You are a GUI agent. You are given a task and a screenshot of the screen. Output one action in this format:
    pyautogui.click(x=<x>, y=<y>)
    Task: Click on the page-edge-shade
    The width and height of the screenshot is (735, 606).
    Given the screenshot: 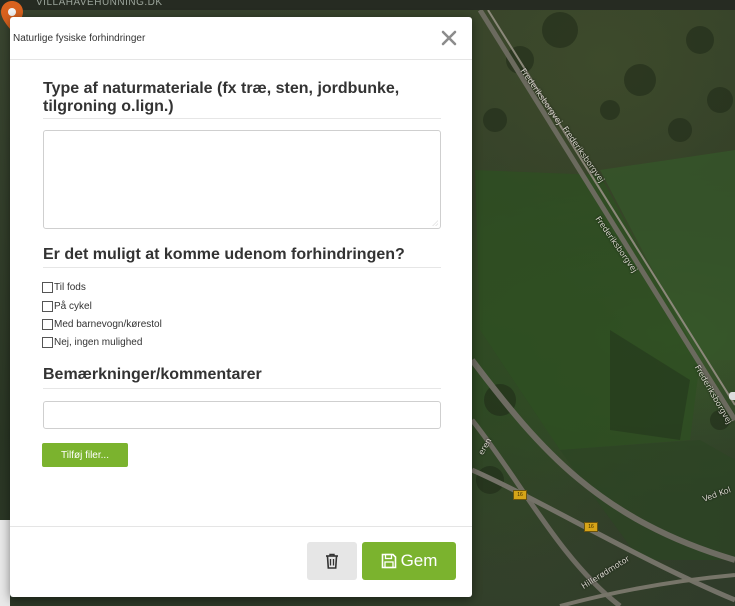 What is the action you would take?
    pyautogui.click(x=5, y=563)
    